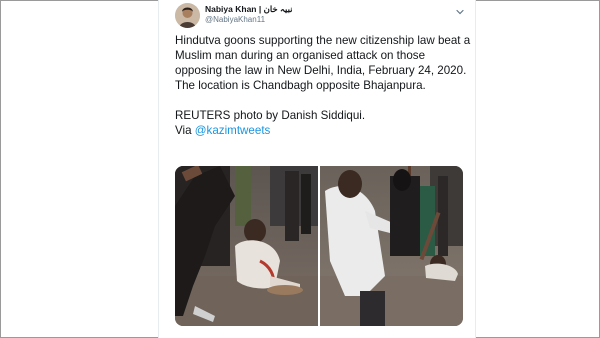  What do you see at coordinates (233, 130) in the screenshot?
I see `mention-link: @kazimtweets` at bounding box center [233, 130].